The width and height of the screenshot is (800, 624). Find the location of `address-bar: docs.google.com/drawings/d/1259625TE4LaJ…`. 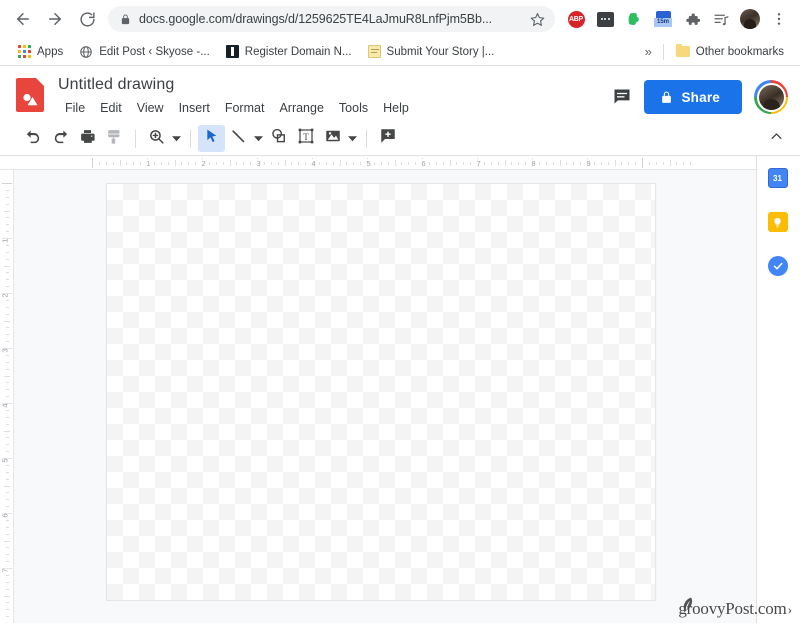

address-bar: docs.google.com/drawings/d/1259625TE4LaJ… is located at coordinates (331, 19).